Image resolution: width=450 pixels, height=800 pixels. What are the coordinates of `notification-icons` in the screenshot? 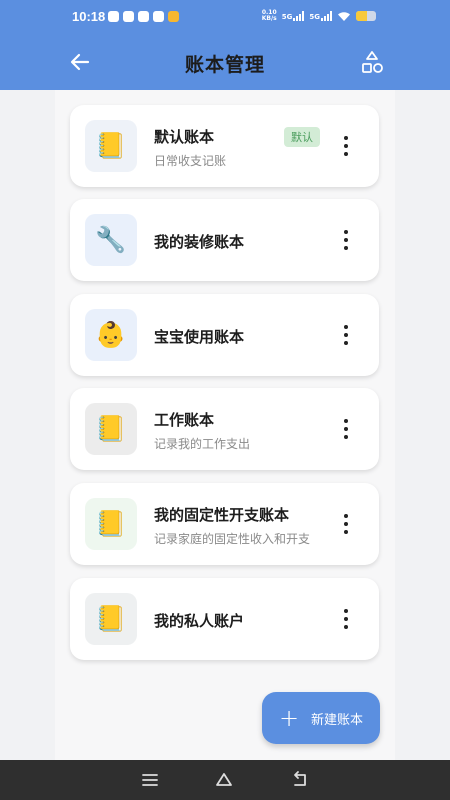 It's located at (143, 16).